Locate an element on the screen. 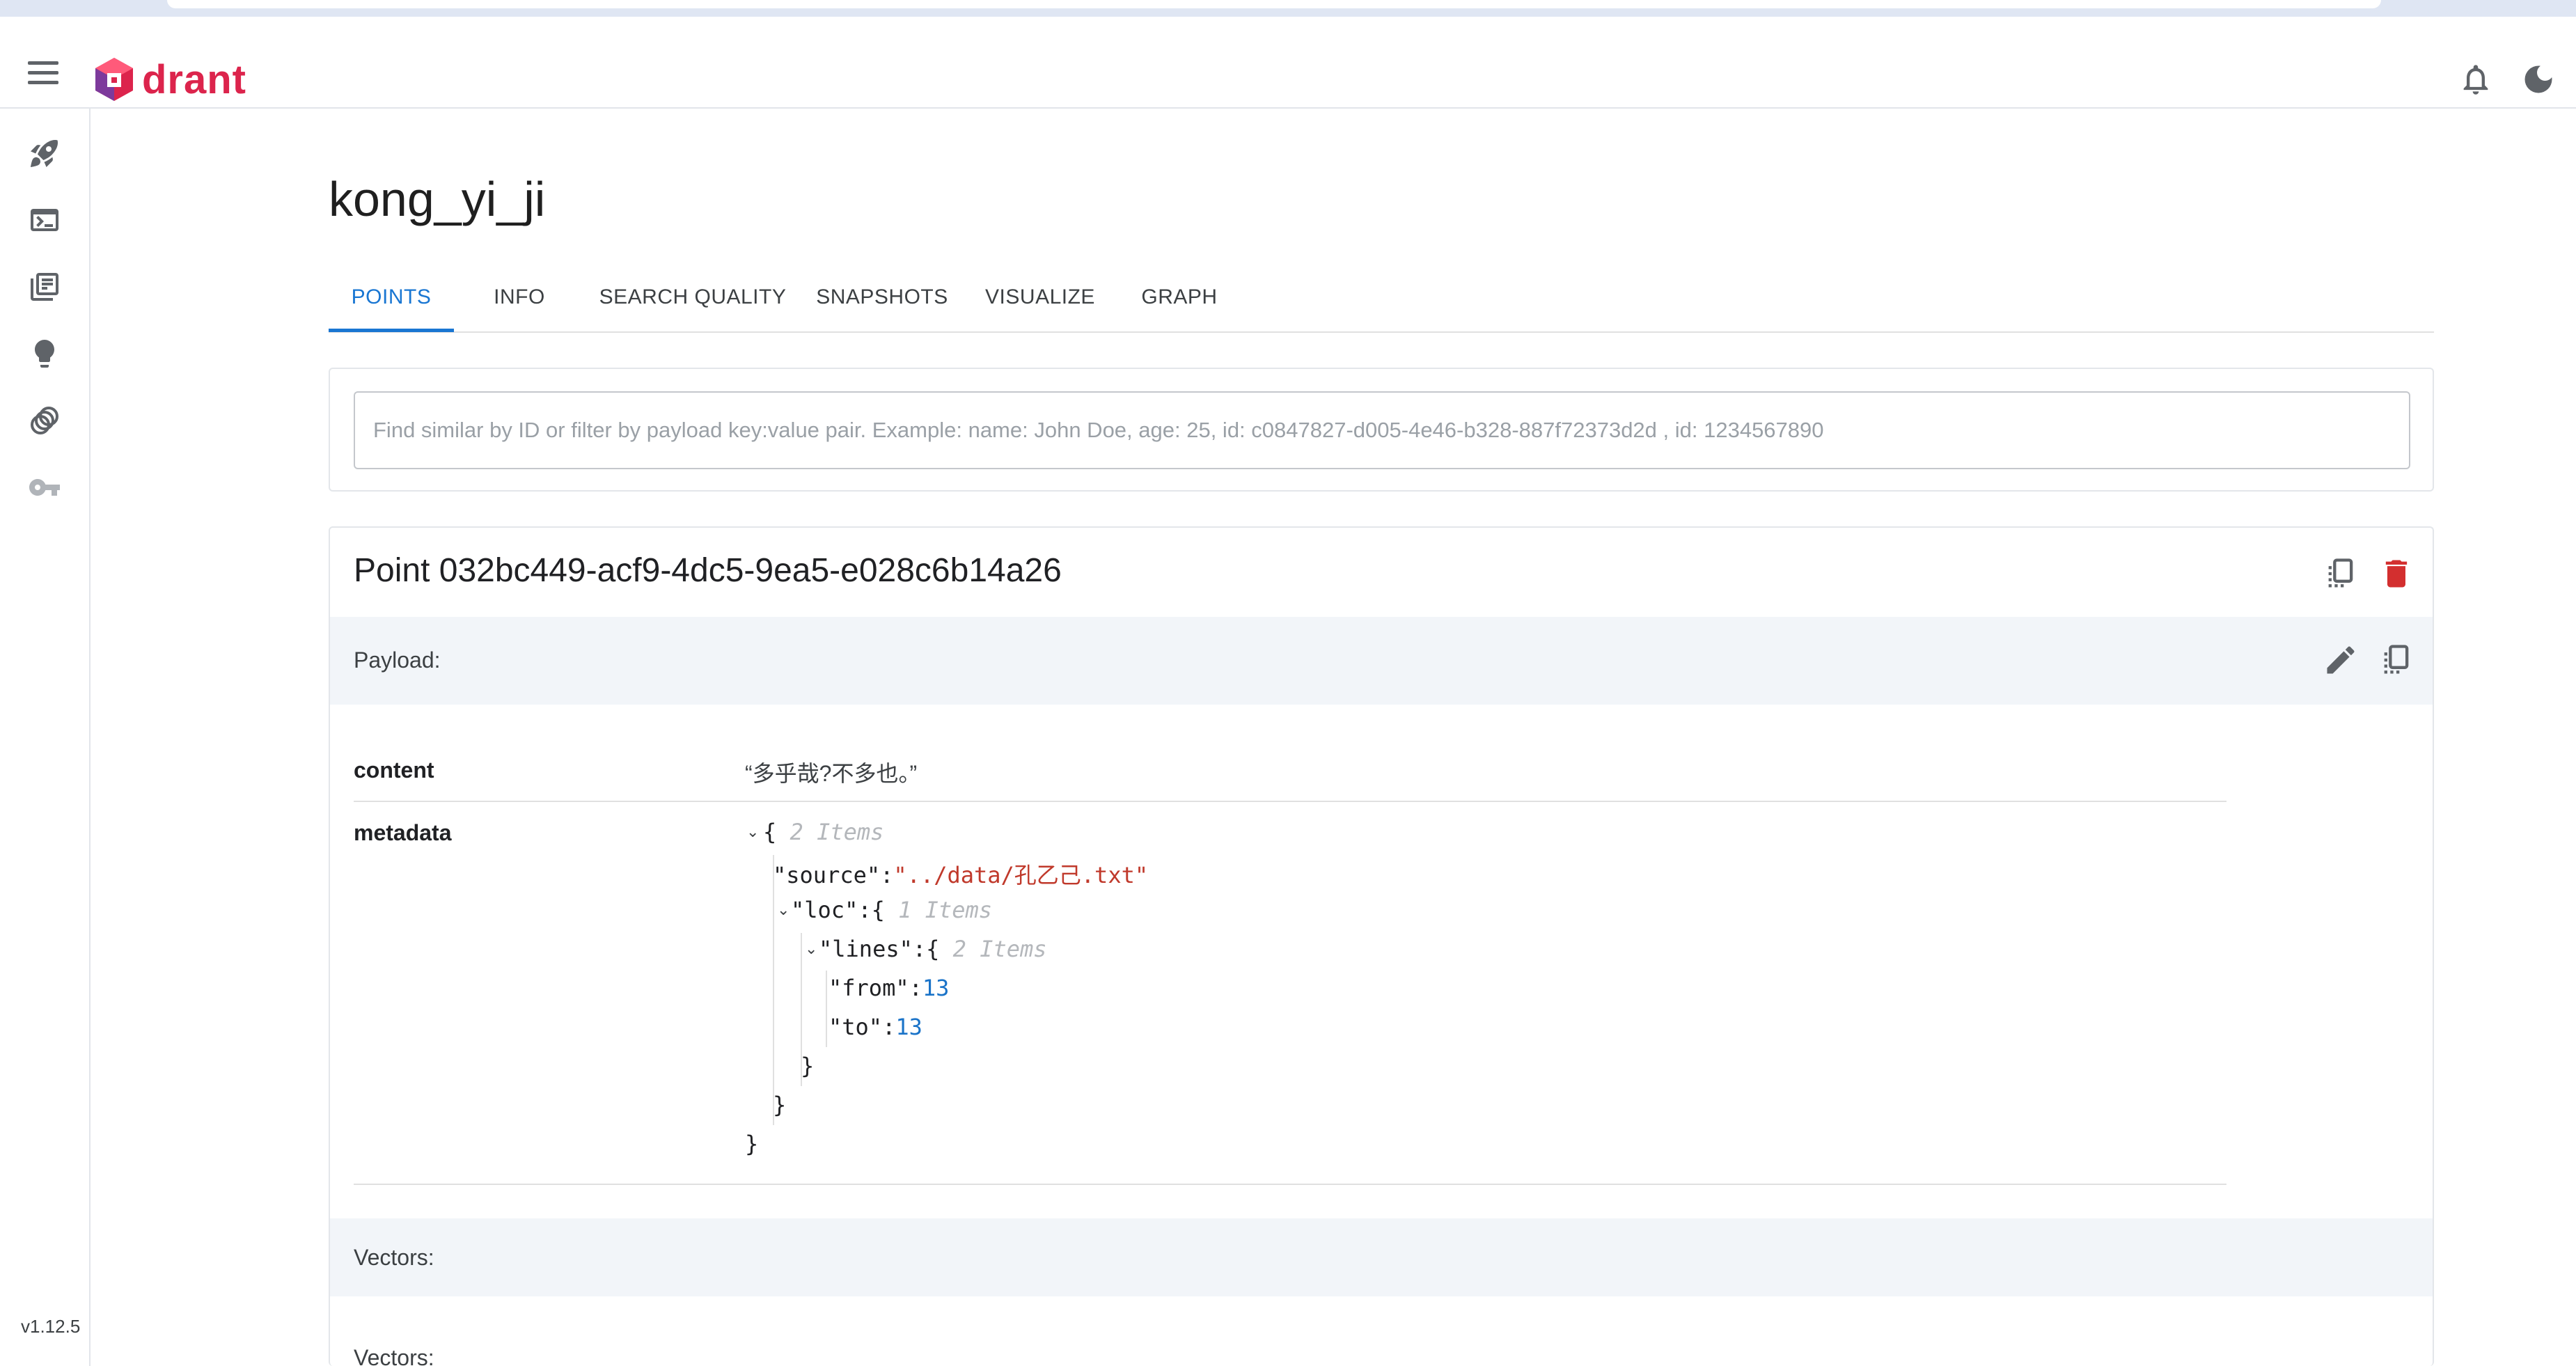  vectors-label: Vectors: is located at coordinates (394, 1257).